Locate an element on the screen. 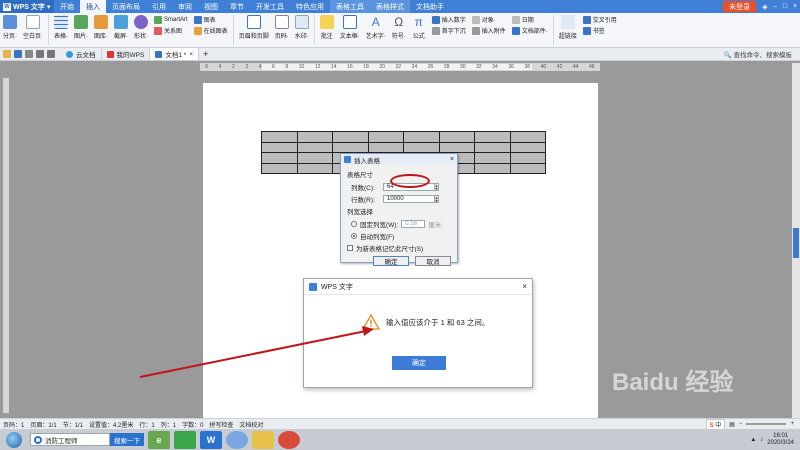 This screenshot has width=800, height=450. open-icon is located at coordinates (7, 54).